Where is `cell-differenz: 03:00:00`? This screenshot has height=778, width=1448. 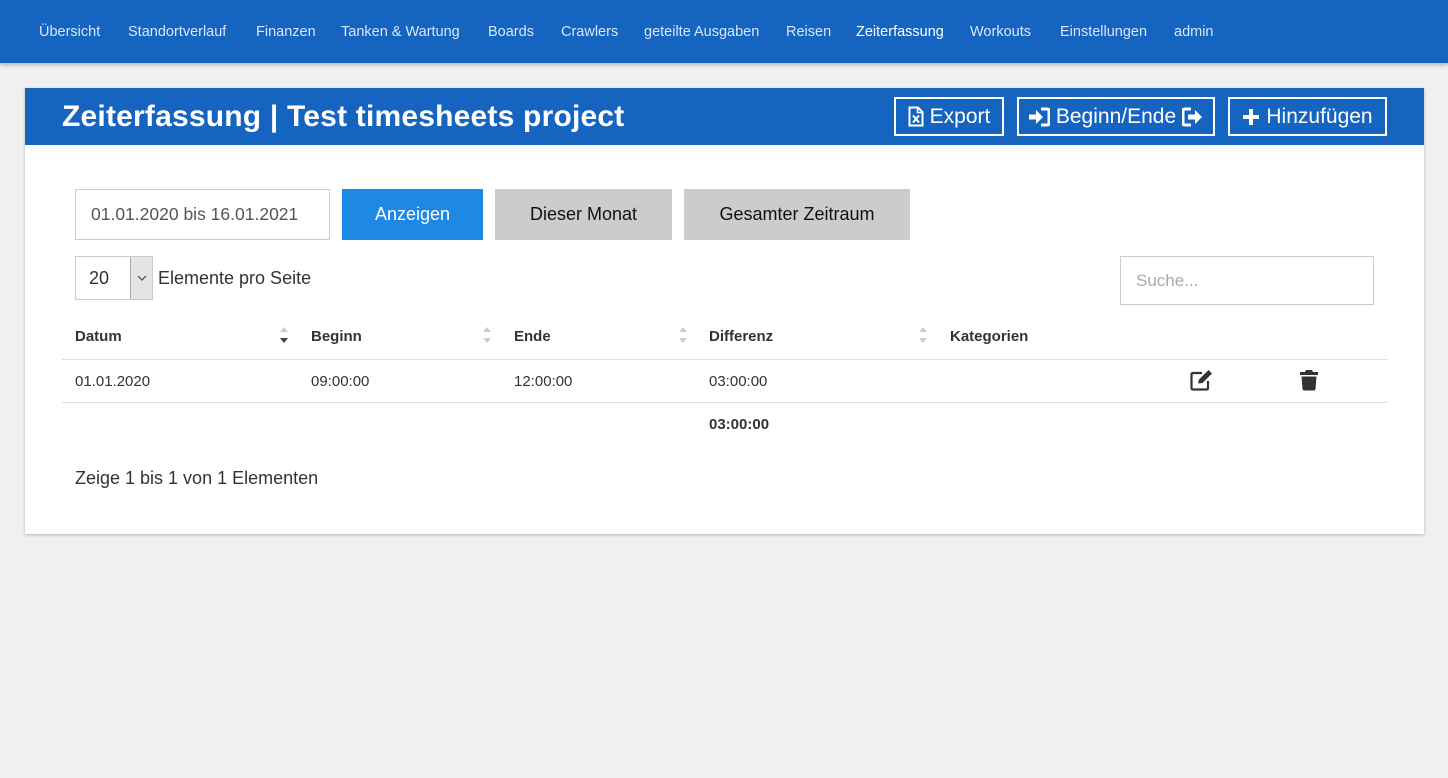
cell-differenz: 03:00:00 is located at coordinates (738, 381).